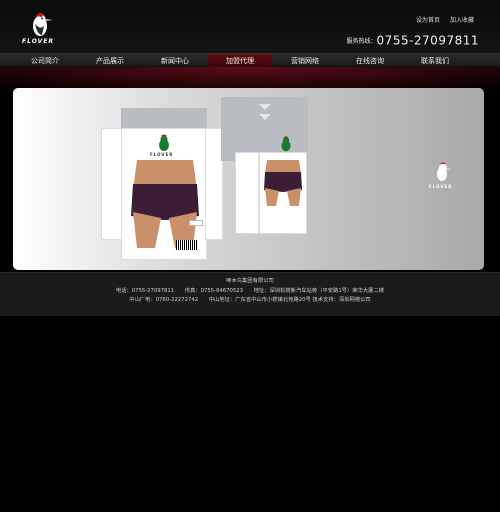  What do you see at coordinates (175, 61) in the screenshot?
I see `nav-item-news: 新闻中心` at bounding box center [175, 61].